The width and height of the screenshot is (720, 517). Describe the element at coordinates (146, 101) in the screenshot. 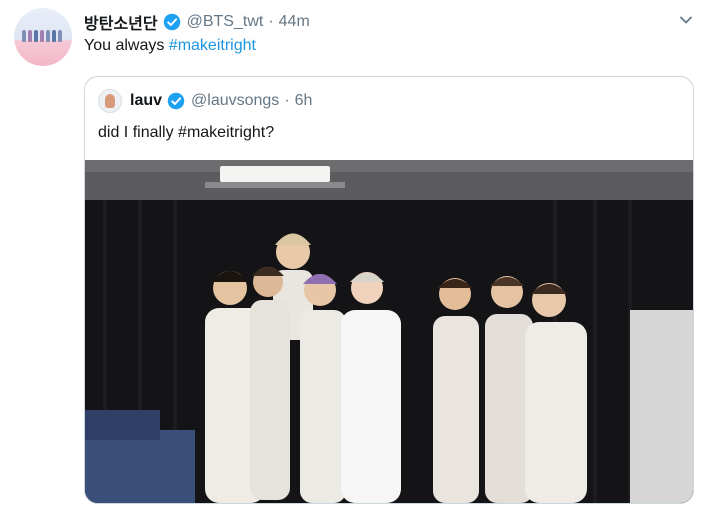

I see `quoted-display-name: lauv` at that location.